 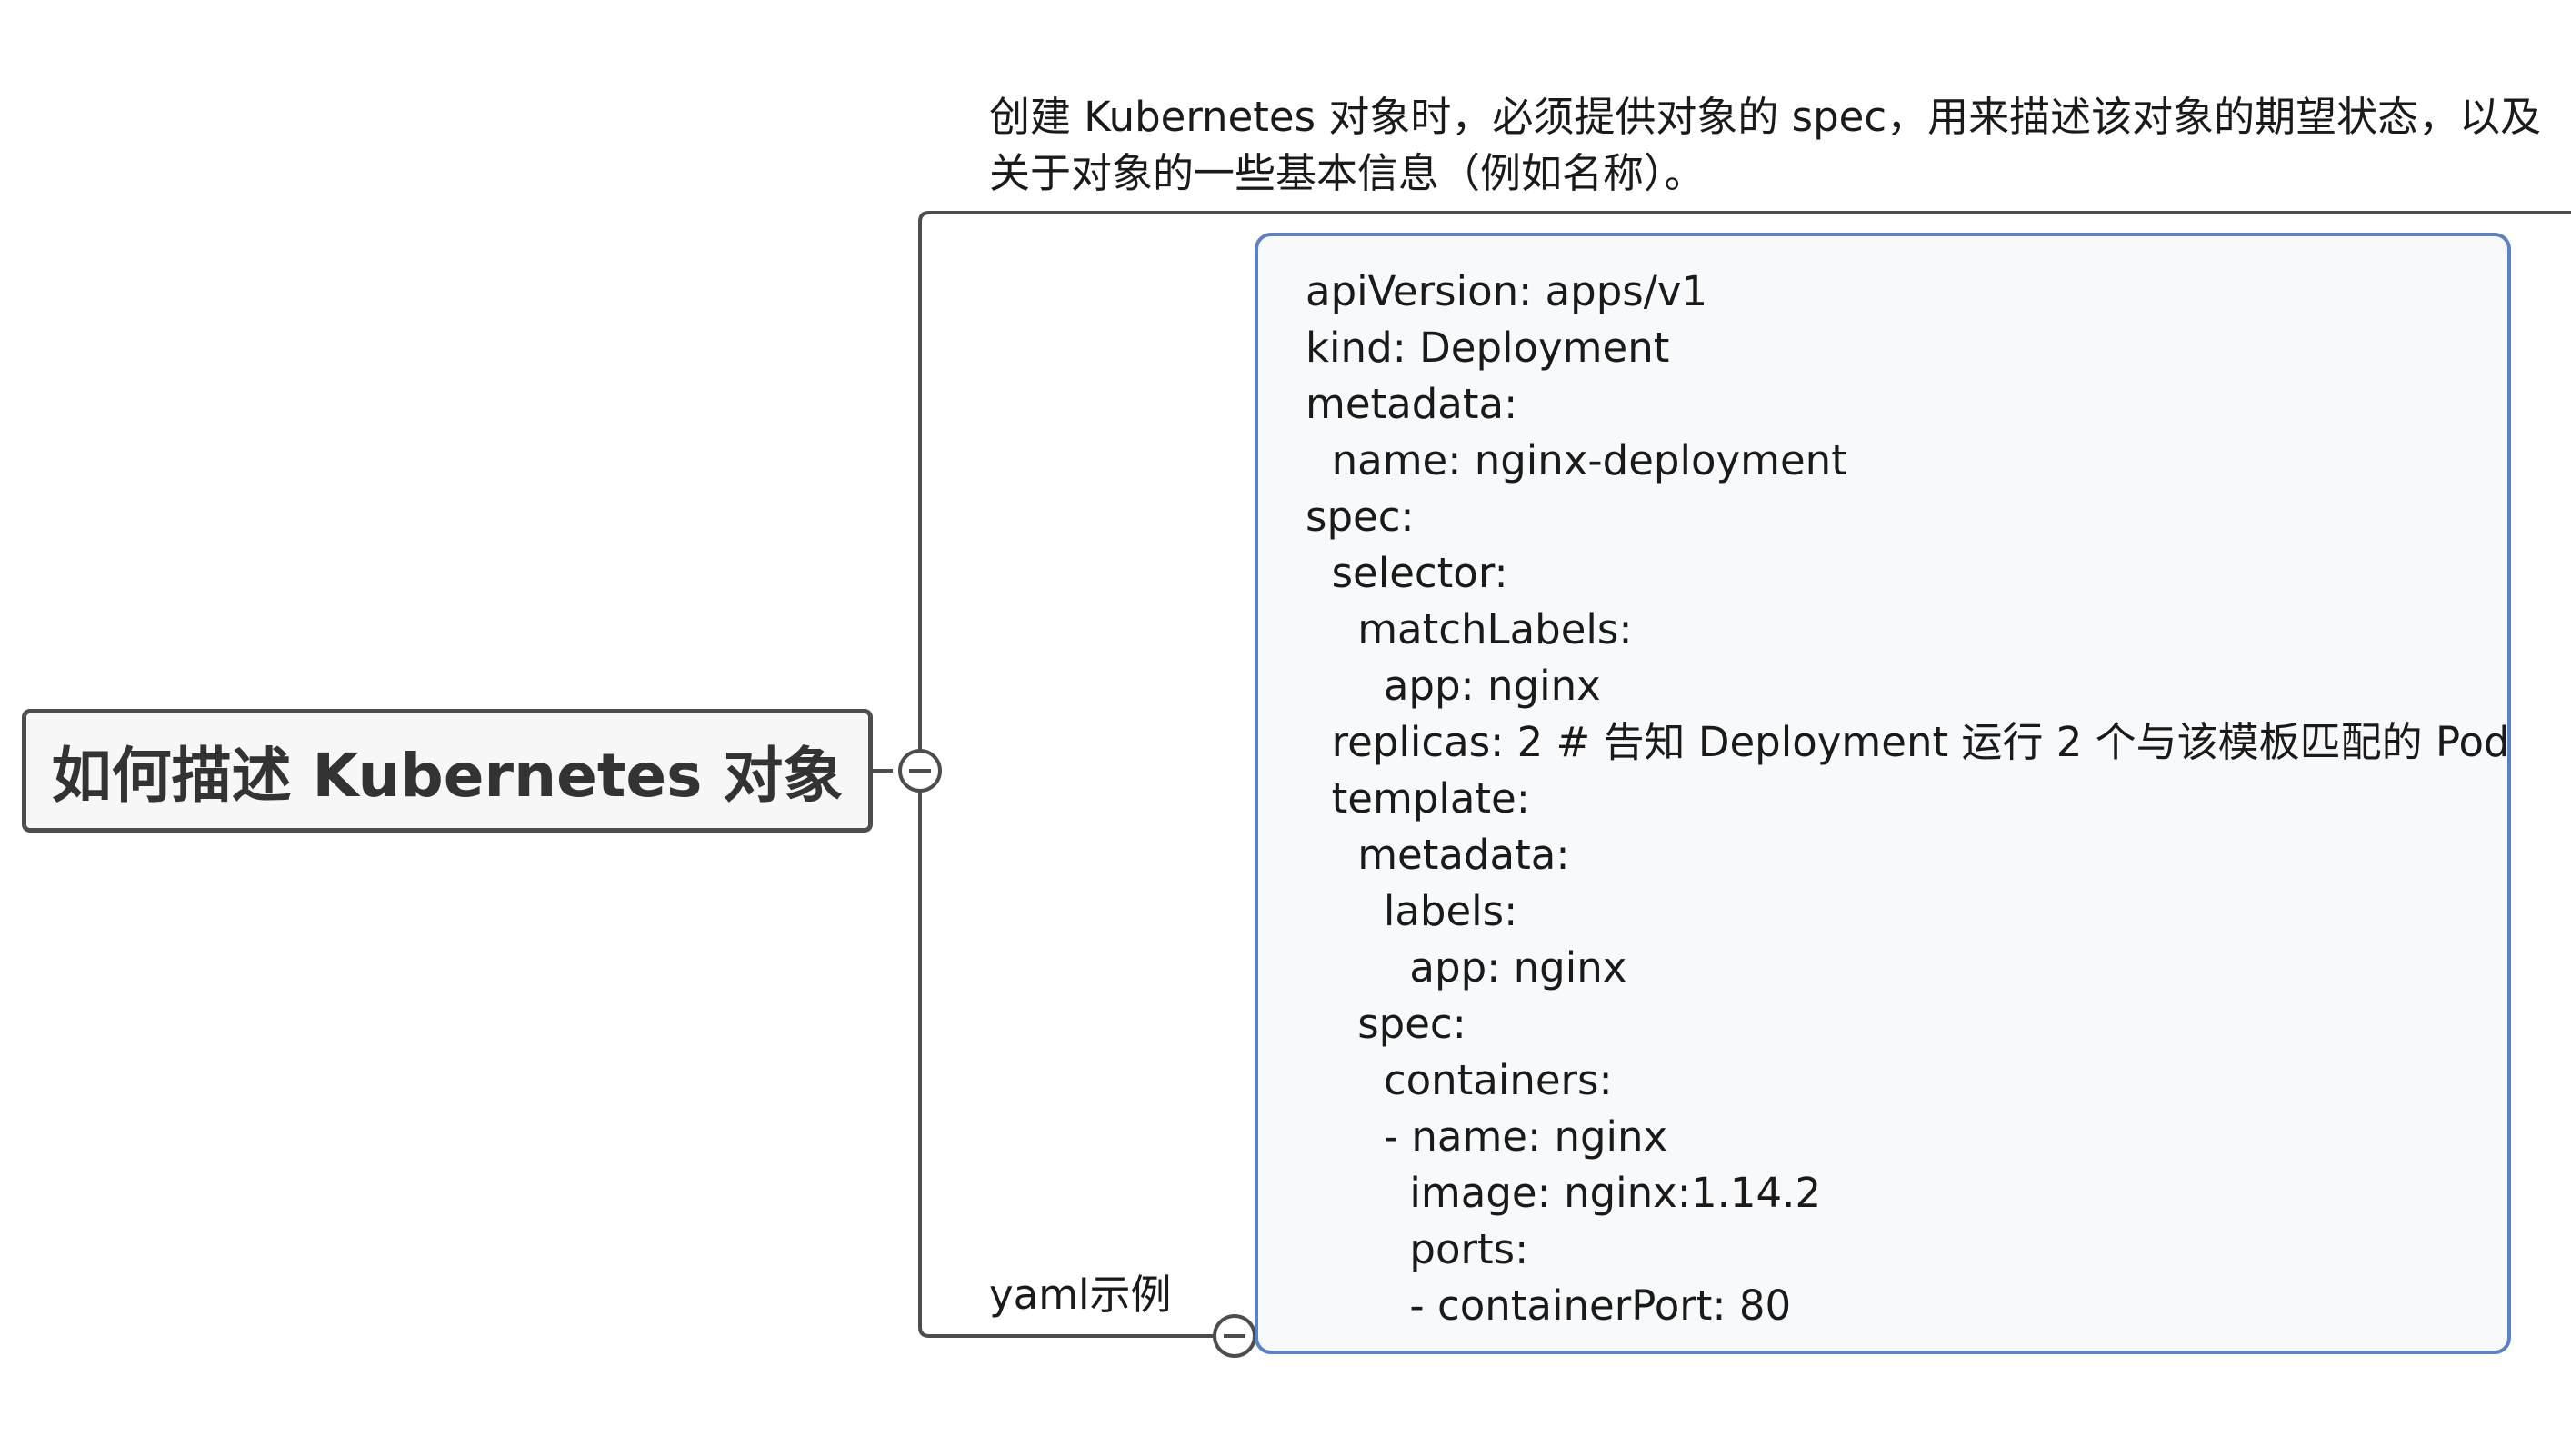 What do you see at coordinates (1407, 573) in the screenshot?
I see `code-line: selector:` at bounding box center [1407, 573].